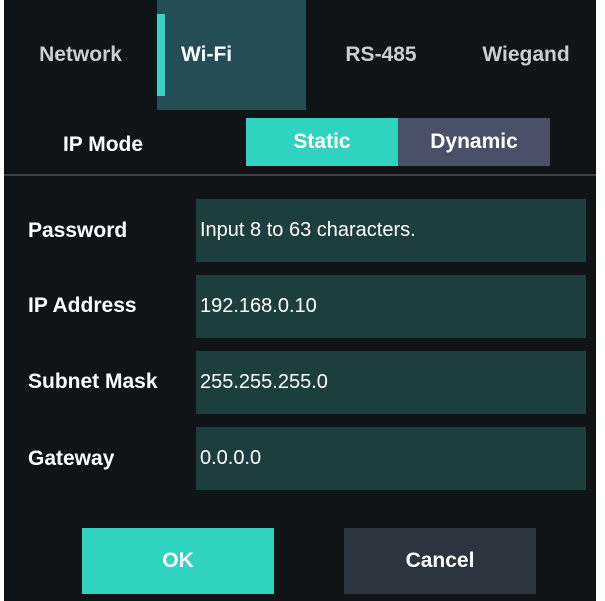 Image resolution: width=605 pixels, height=601 pixels. I want to click on tab-wifi-label: Wi-Fi, so click(207, 54).